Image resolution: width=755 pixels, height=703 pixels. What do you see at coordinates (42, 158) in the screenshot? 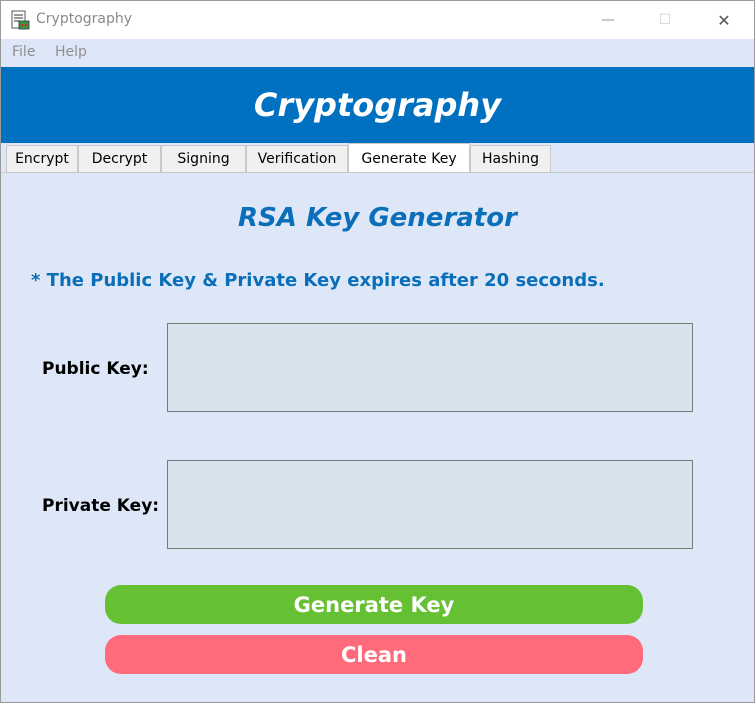
I see `tab-encrypt: Encrypt` at bounding box center [42, 158].